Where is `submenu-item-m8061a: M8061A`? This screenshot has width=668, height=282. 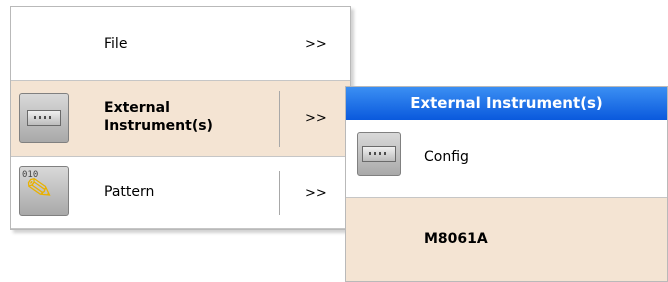 submenu-item-m8061a: M8061A is located at coordinates (506, 239).